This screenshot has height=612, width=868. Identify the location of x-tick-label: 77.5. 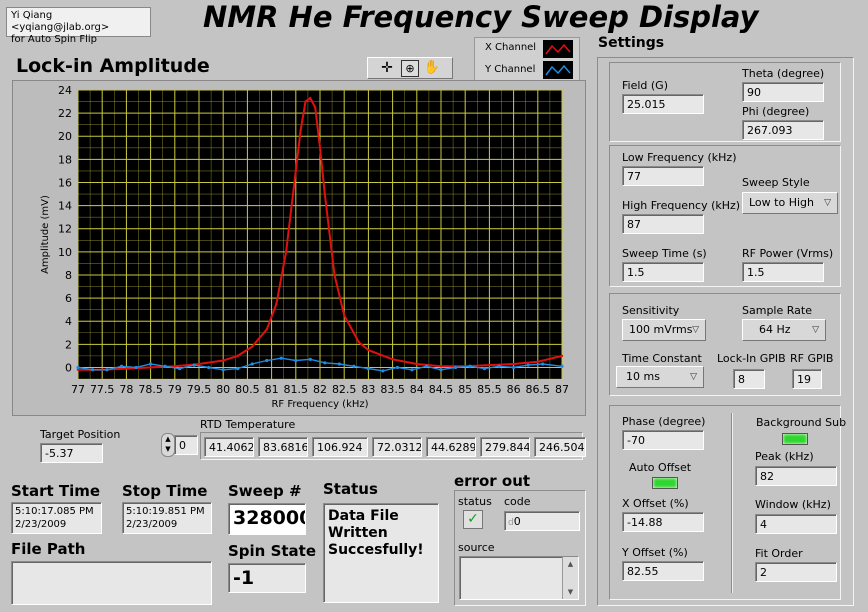
(102, 389).